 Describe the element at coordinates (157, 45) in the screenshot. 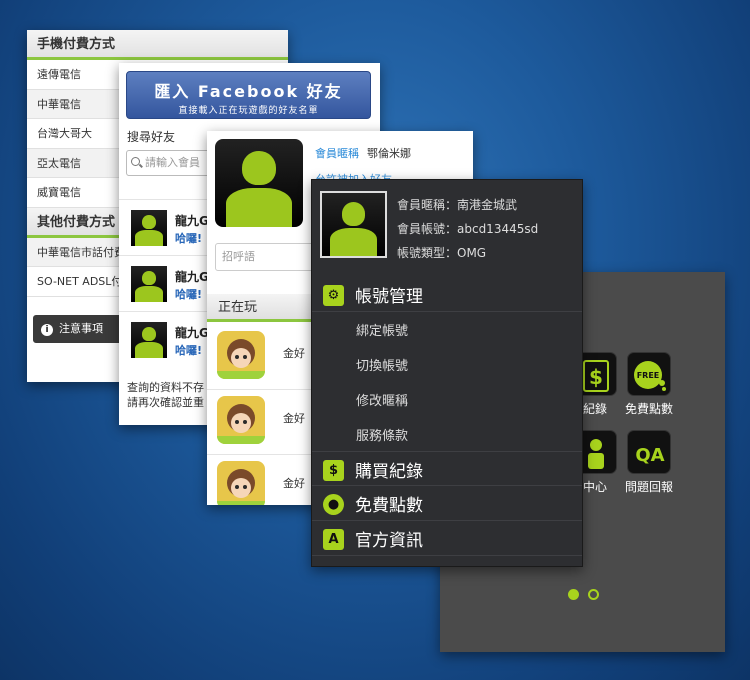

I see `mobile-payment-header: 手機付費方式` at that location.